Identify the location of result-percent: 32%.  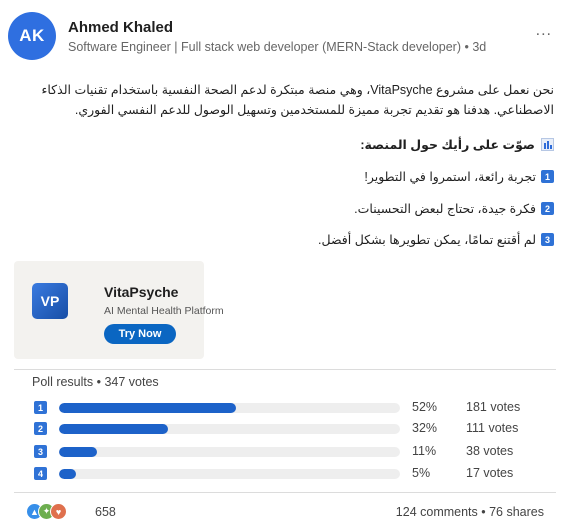
(425, 428).